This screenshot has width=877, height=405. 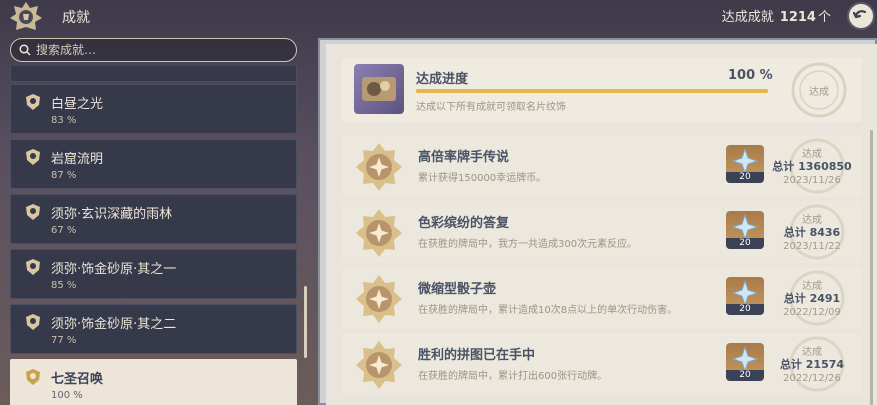 I want to click on achievement-scrollbar, so click(x=871, y=267).